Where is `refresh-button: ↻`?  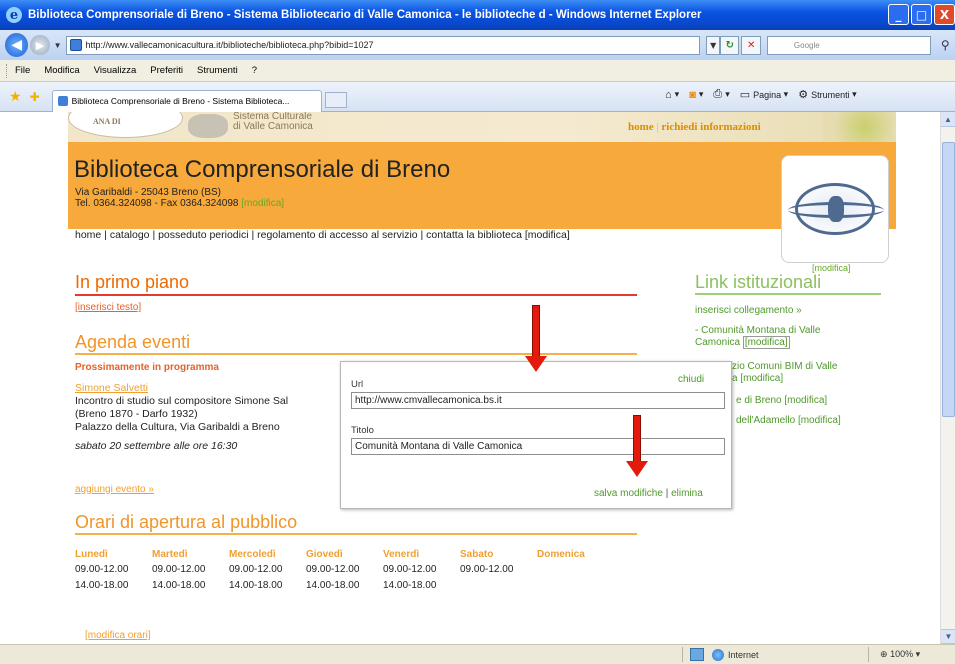
refresh-button: ↻ is located at coordinates (730, 45).